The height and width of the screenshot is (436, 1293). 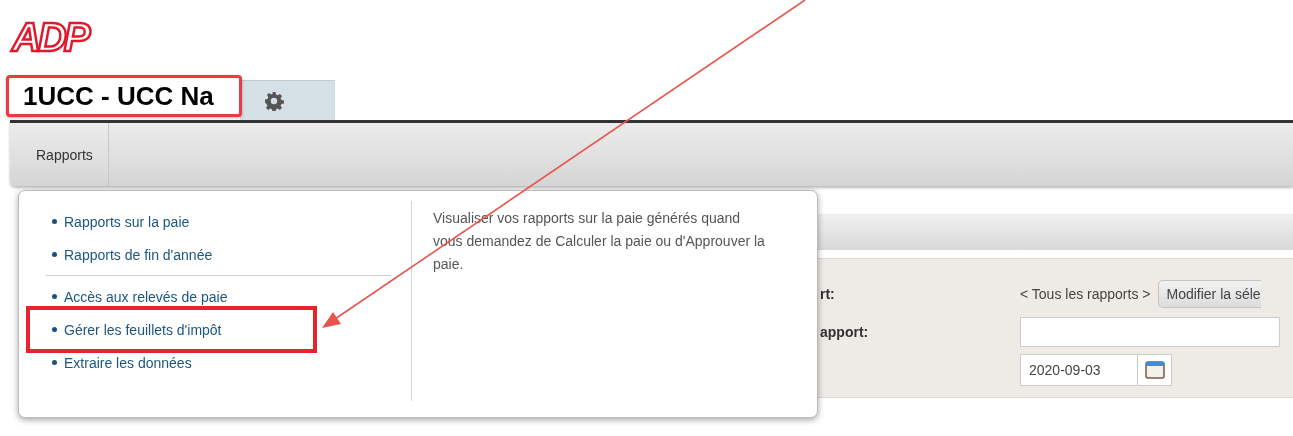 I want to click on menu-link: Extraire les données, so click(x=128, y=362).